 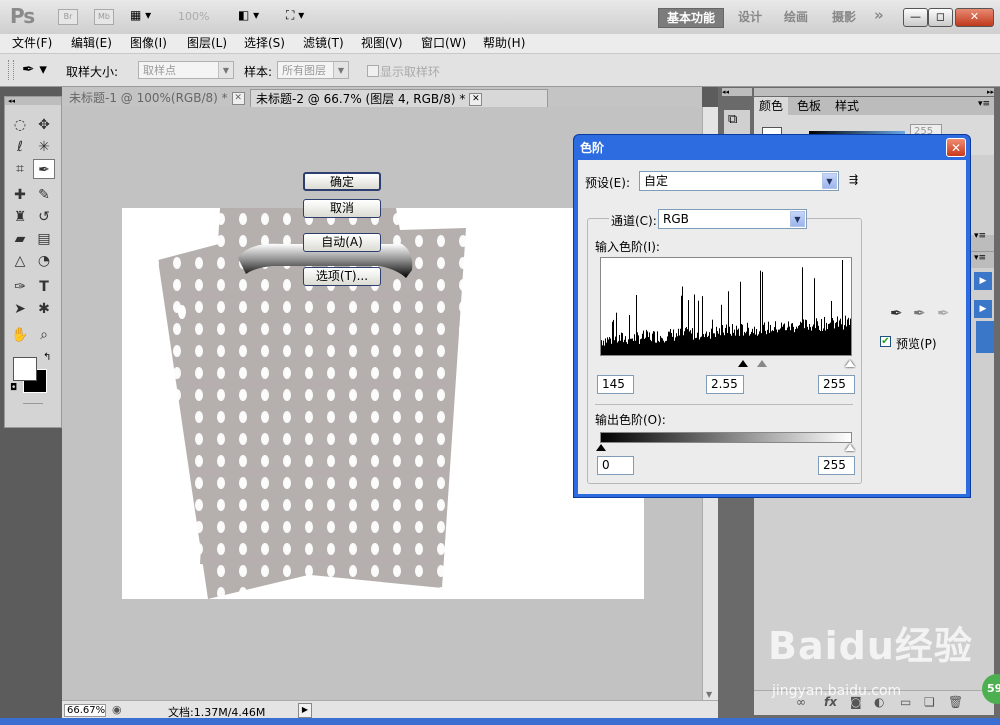 What do you see at coordinates (847, 106) in the screenshot?
I see `tab-styles: 样式` at bounding box center [847, 106].